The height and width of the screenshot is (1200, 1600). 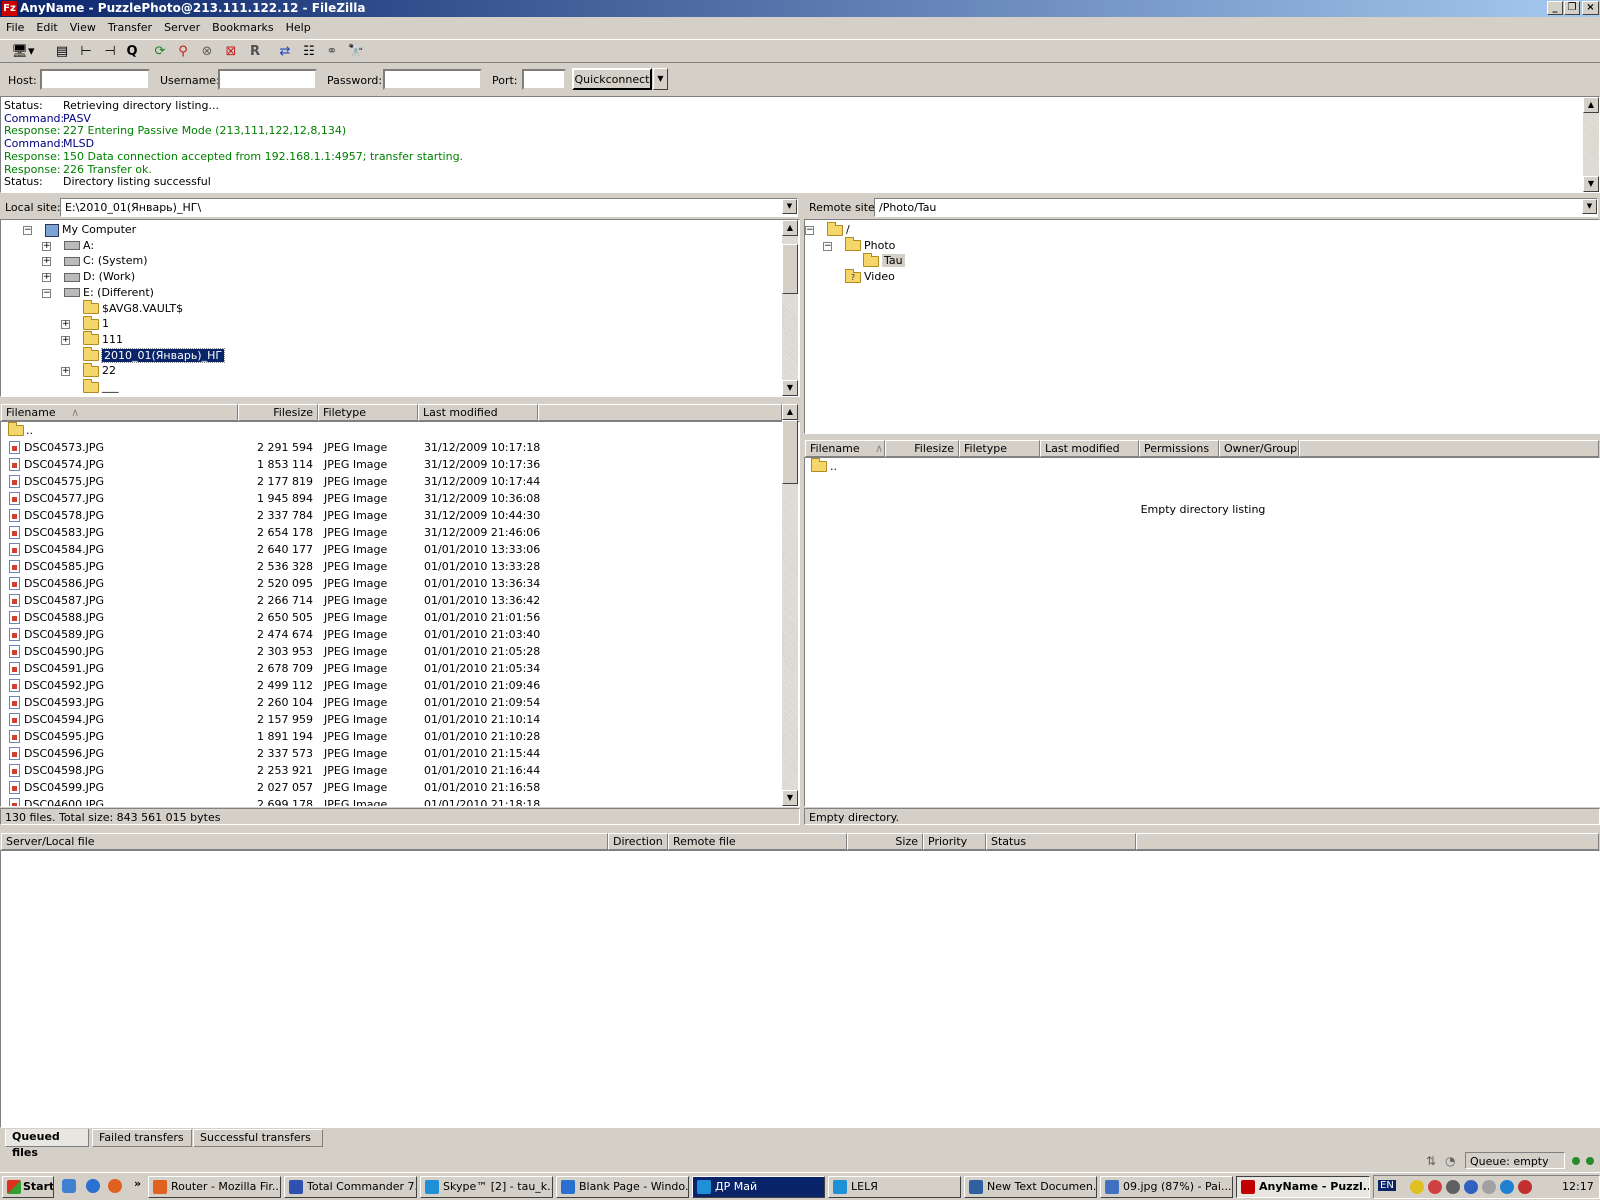 What do you see at coordinates (255, 52) in the screenshot?
I see `reconnect-icon: R` at bounding box center [255, 52].